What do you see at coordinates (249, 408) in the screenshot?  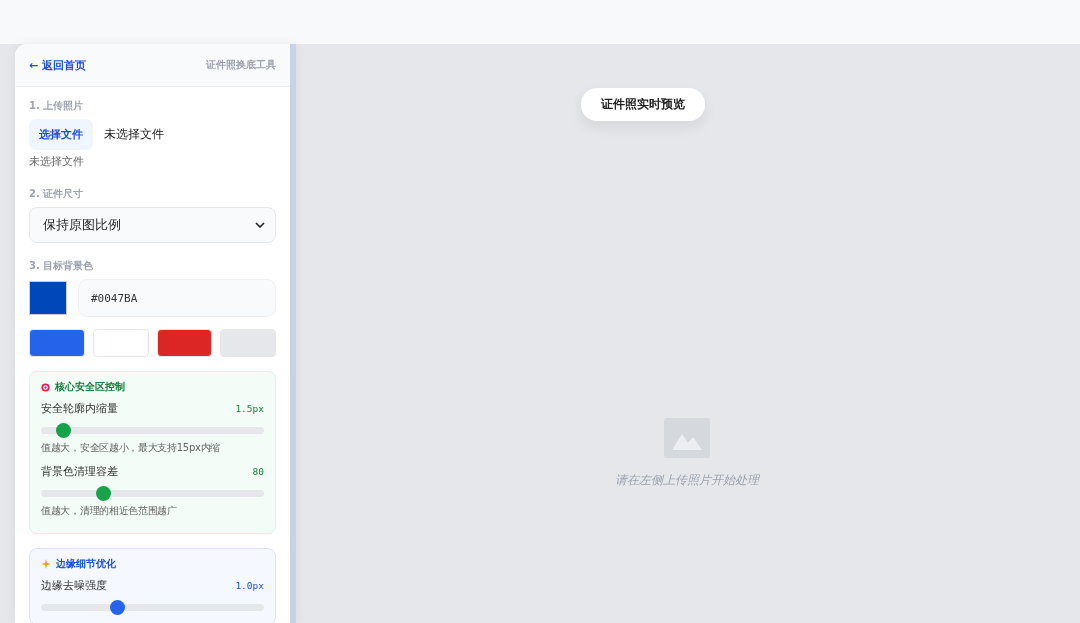 I see `slider-reading: 1.5px` at bounding box center [249, 408].